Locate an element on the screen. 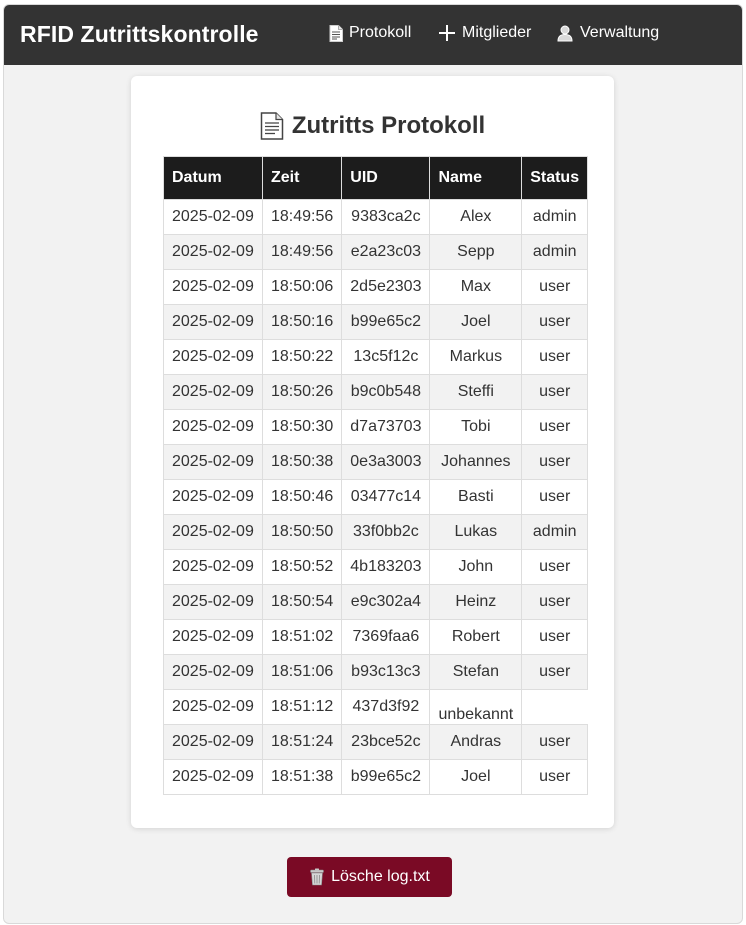 This screenshot has width=746, height=925. cell-uid: 9383ca2c is located at coordinates (386, 217).